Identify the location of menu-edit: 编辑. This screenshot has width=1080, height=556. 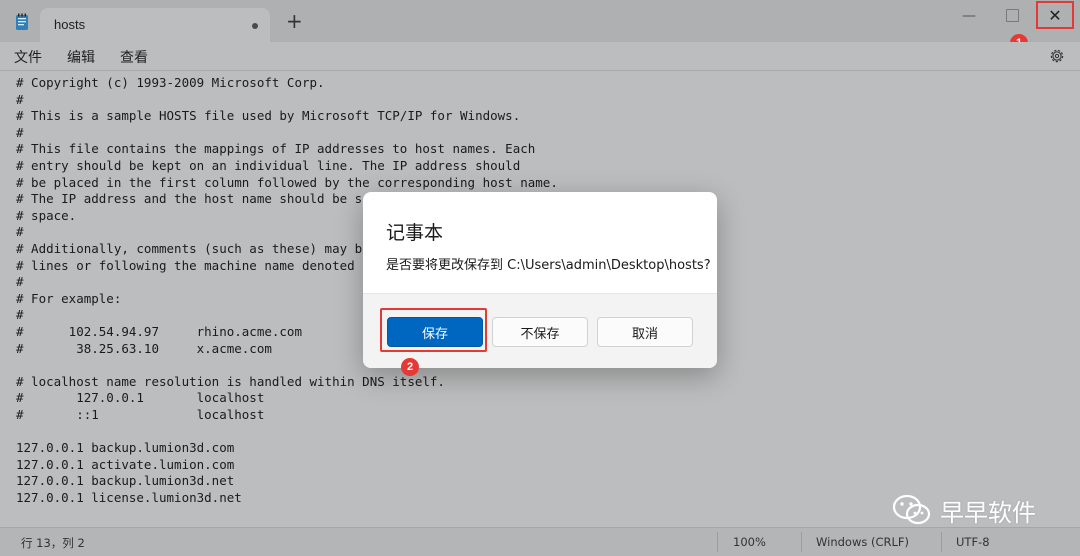
(81, 57).